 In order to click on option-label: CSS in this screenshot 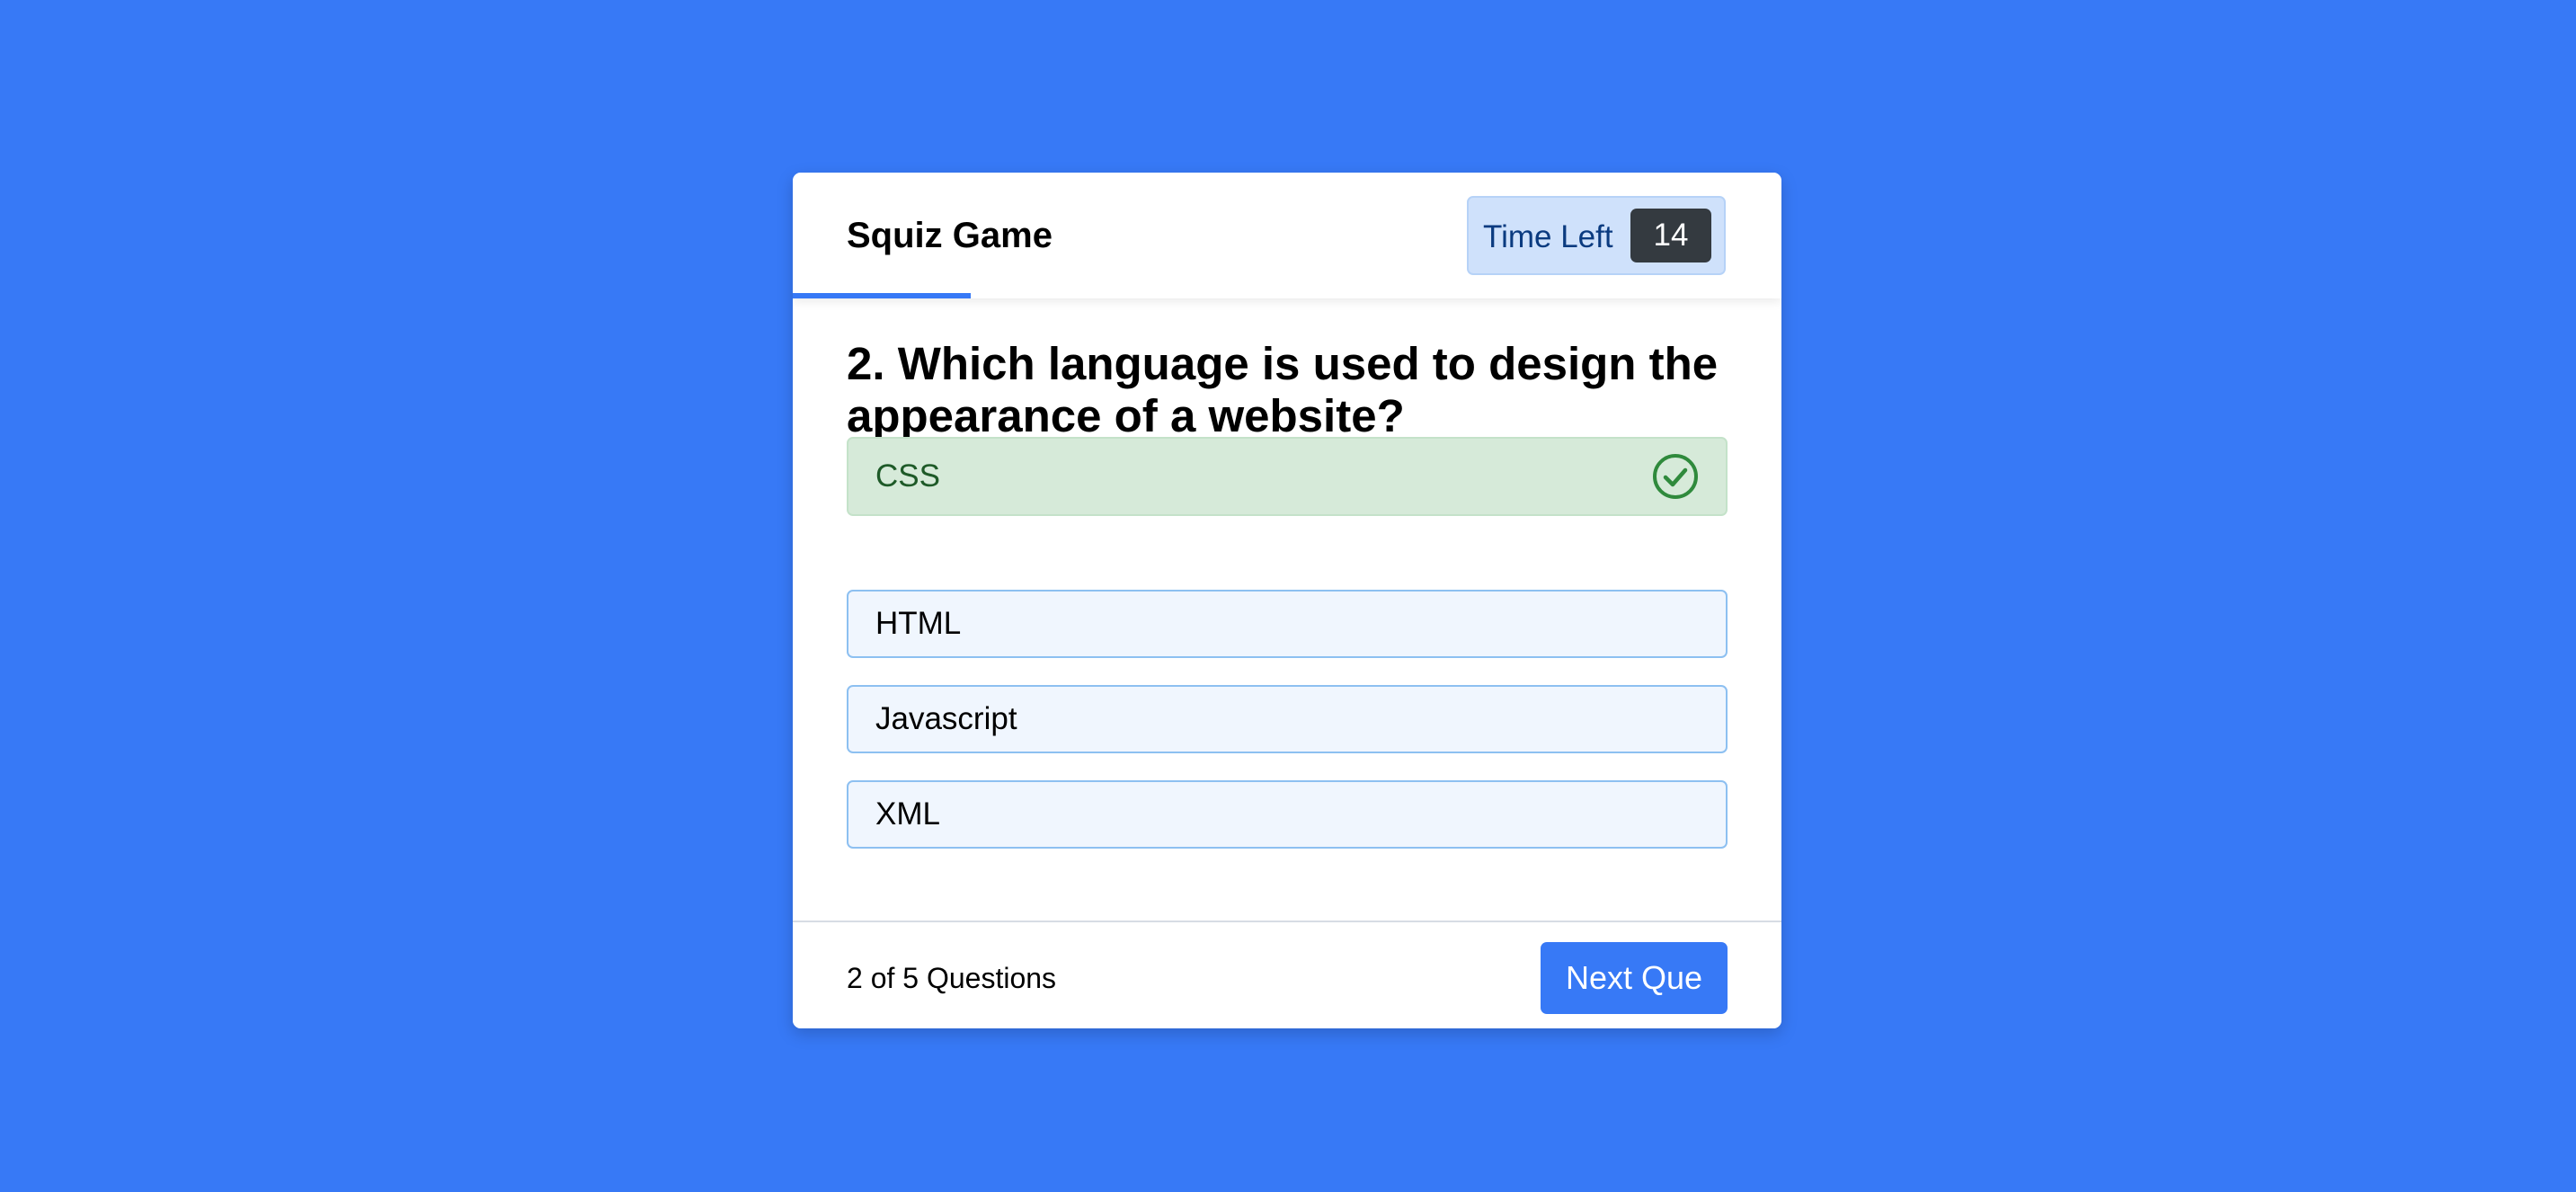, I will do `click(907, 476)`.